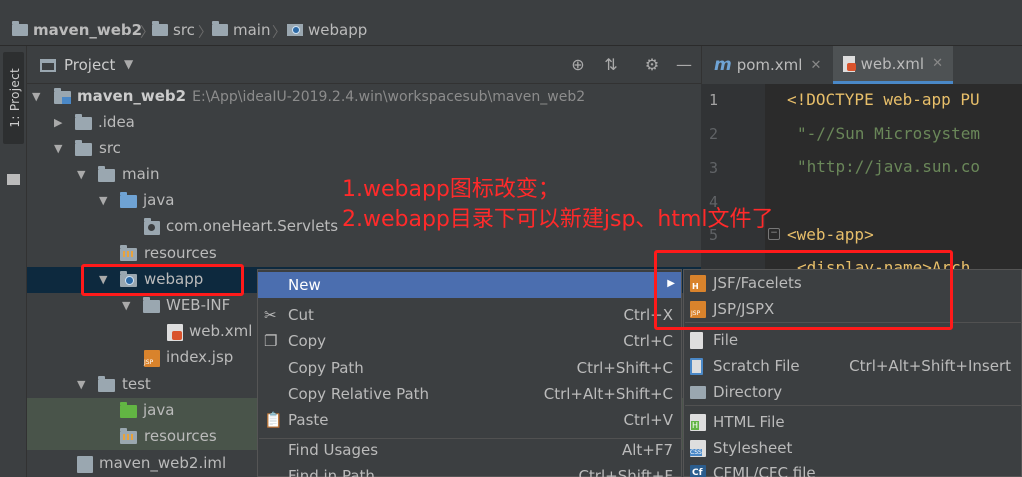 The height and width of the screenshot is (477, 1022). I want to click on submenu-item-stylesheet: Stylesheet, so click(852, 448).